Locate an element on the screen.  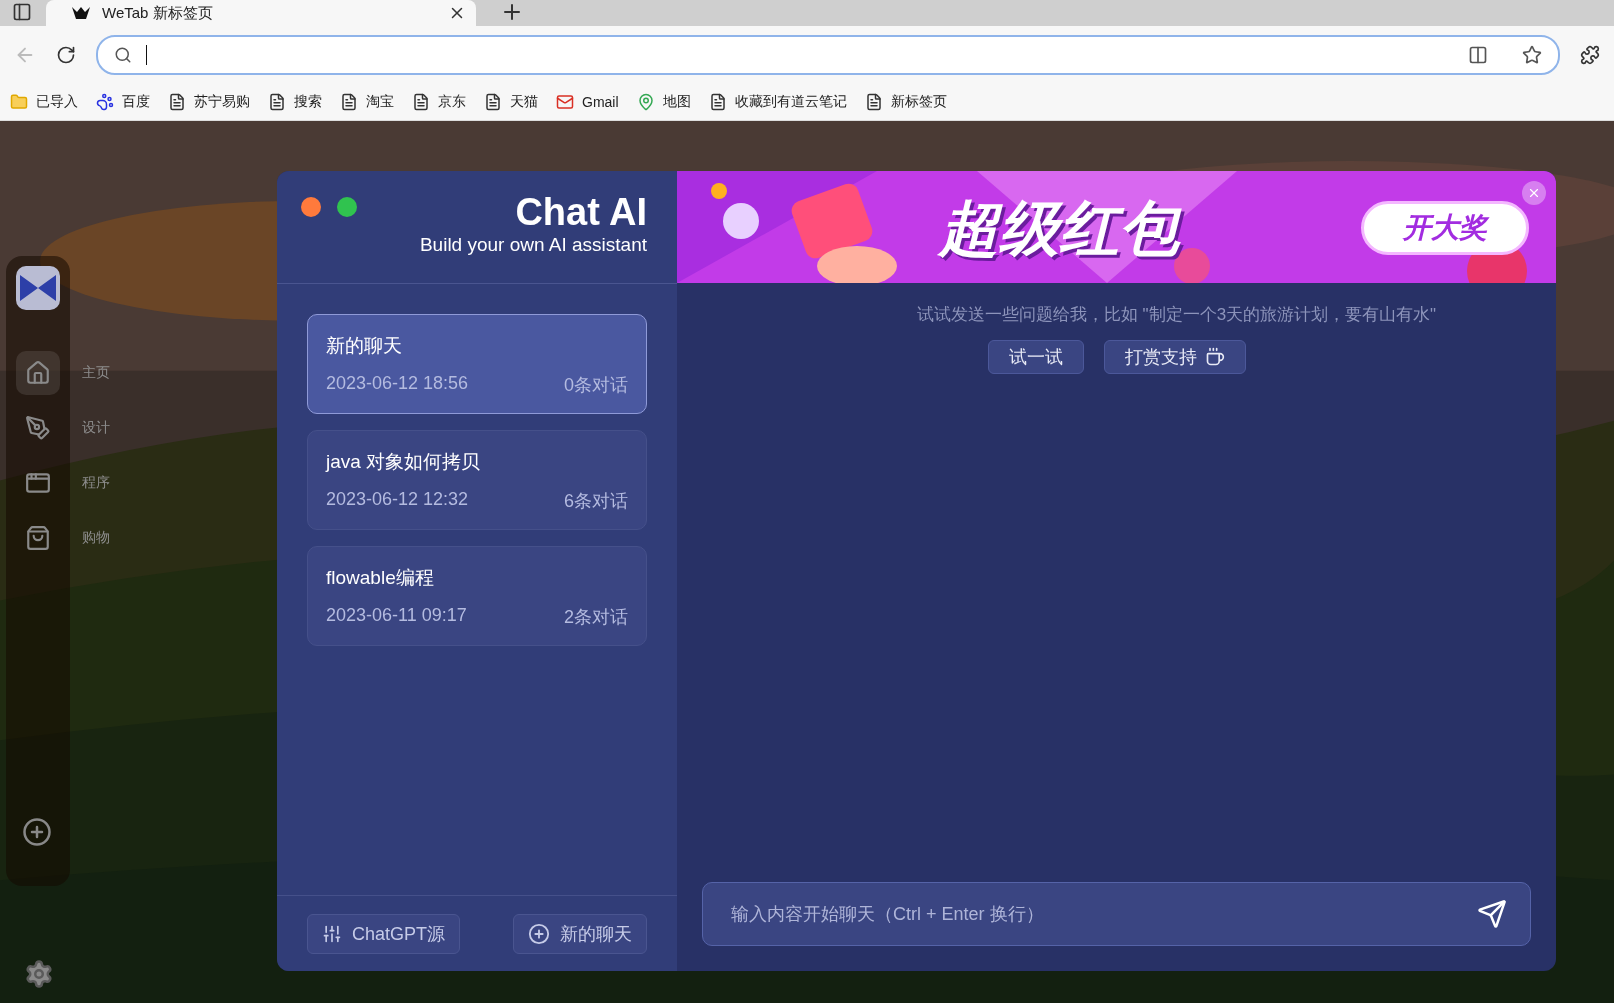
extensions-button is located at coordinates (1590, 55).